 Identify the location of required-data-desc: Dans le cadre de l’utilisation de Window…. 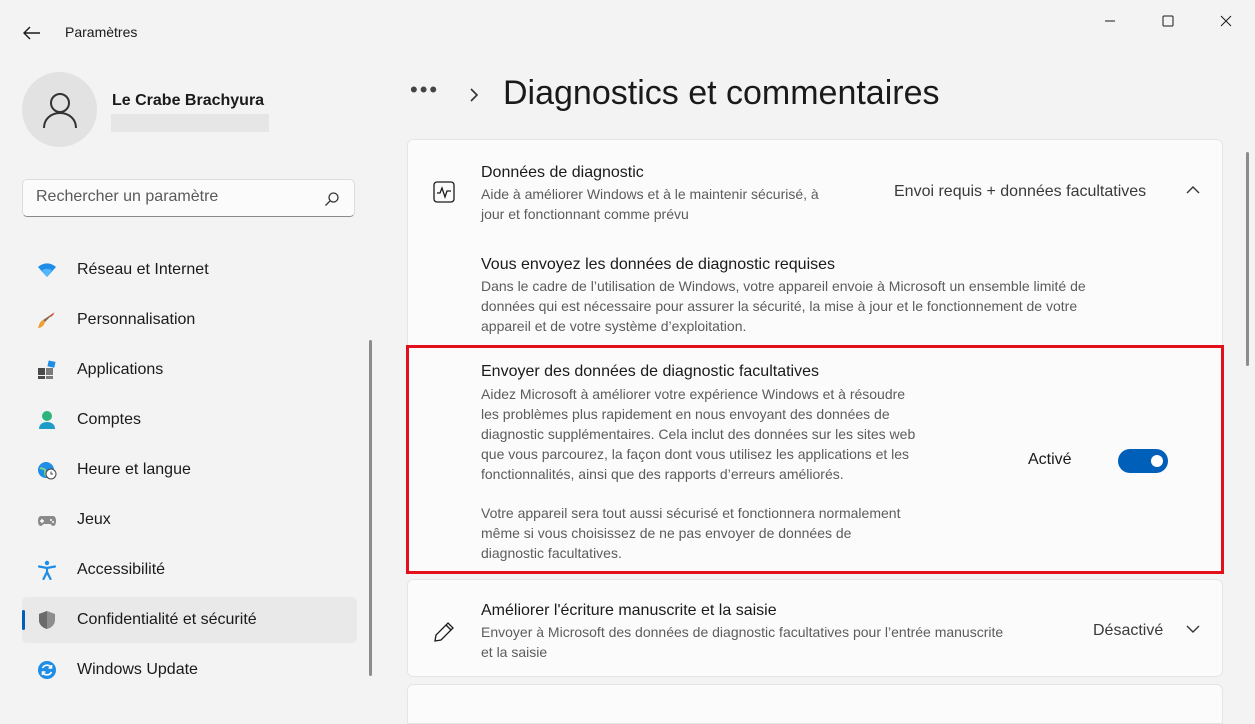
(783, 306).